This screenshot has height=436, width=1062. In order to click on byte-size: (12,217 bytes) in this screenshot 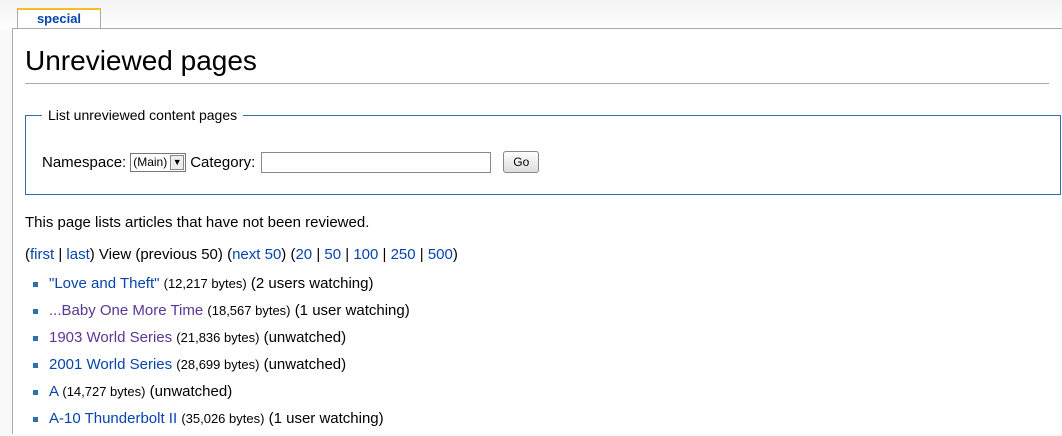, I will do `click(205, 283)`.